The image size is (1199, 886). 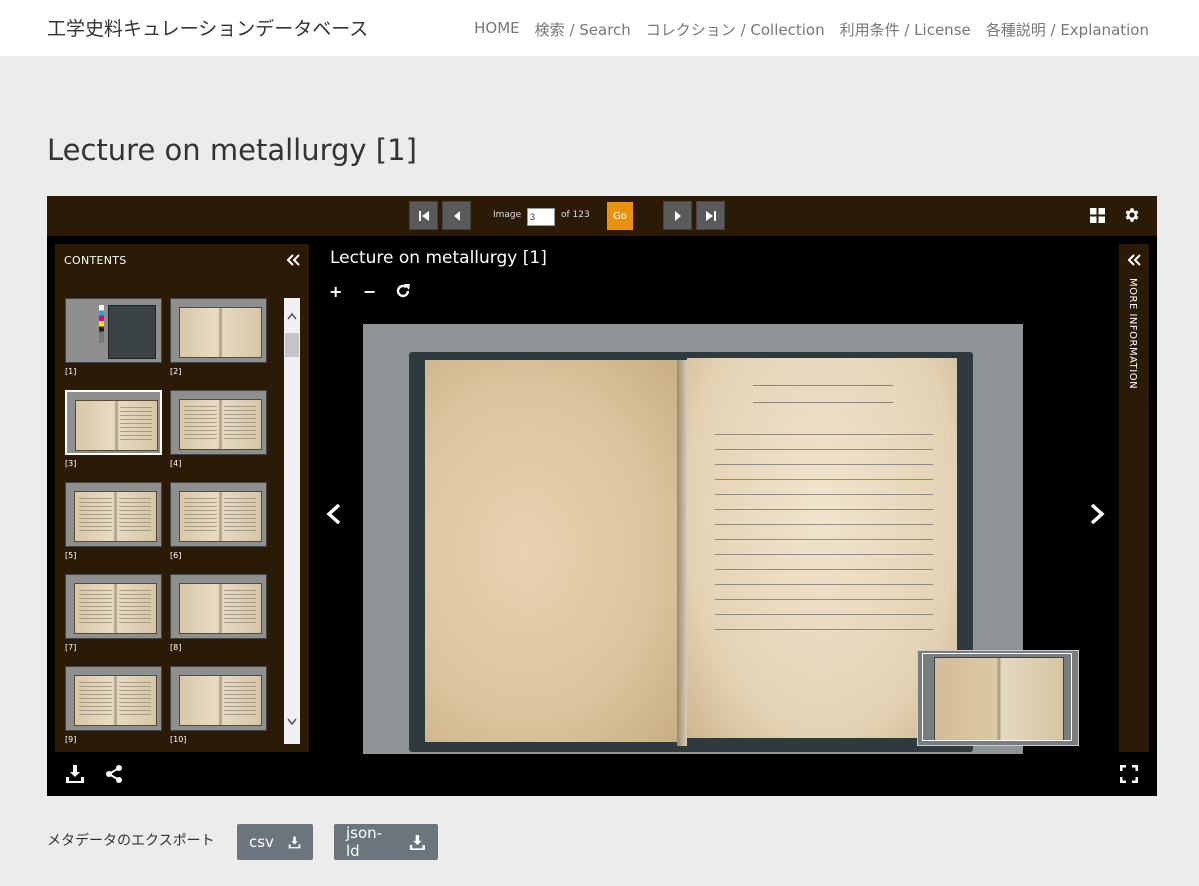 What do you see at coordinates (1129, 774) in the screenshot?
I see `fullscreen-icon` at bounding box center [1129, 774].